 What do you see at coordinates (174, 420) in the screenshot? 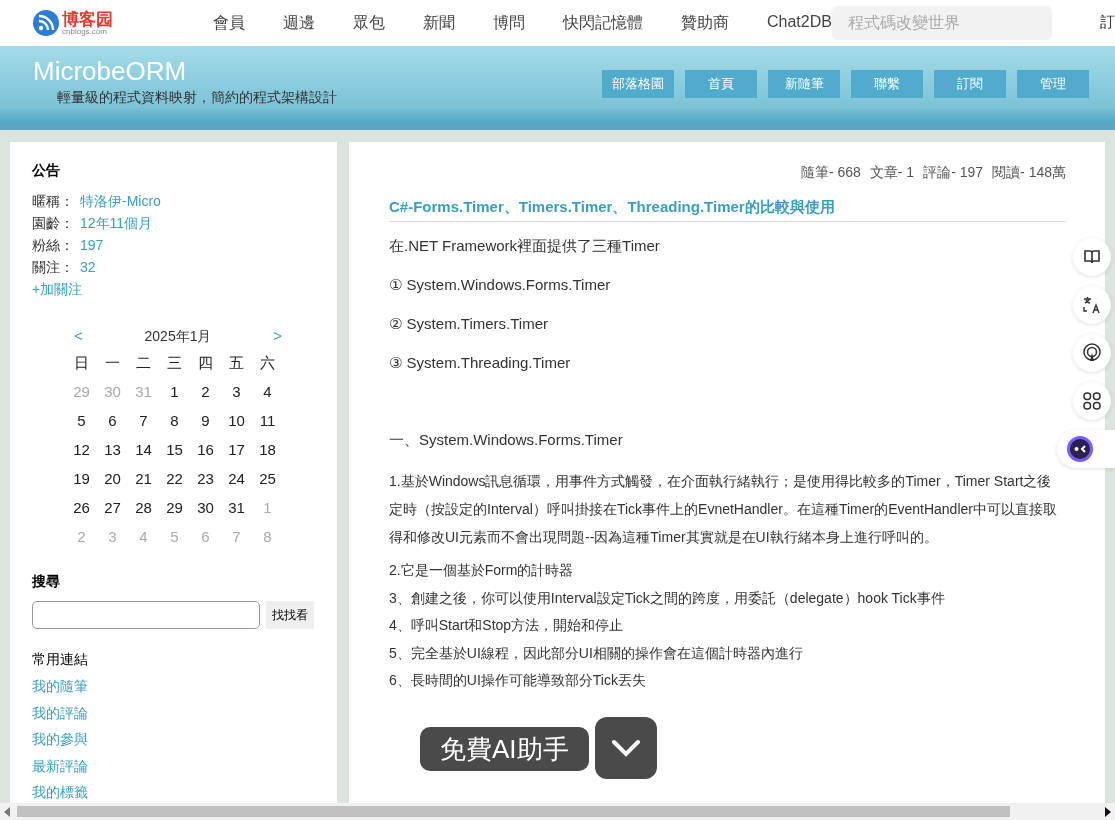
I see `calendar-day: 8` at bounding box center [174, 420].